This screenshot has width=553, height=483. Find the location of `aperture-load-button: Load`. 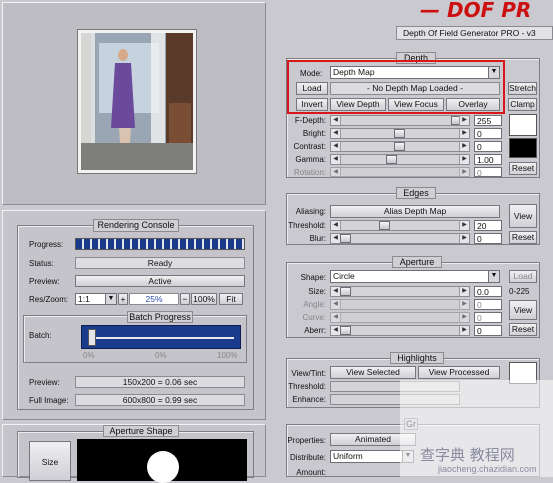

aperture-load-button: Load is located at coordinates (523, 276).